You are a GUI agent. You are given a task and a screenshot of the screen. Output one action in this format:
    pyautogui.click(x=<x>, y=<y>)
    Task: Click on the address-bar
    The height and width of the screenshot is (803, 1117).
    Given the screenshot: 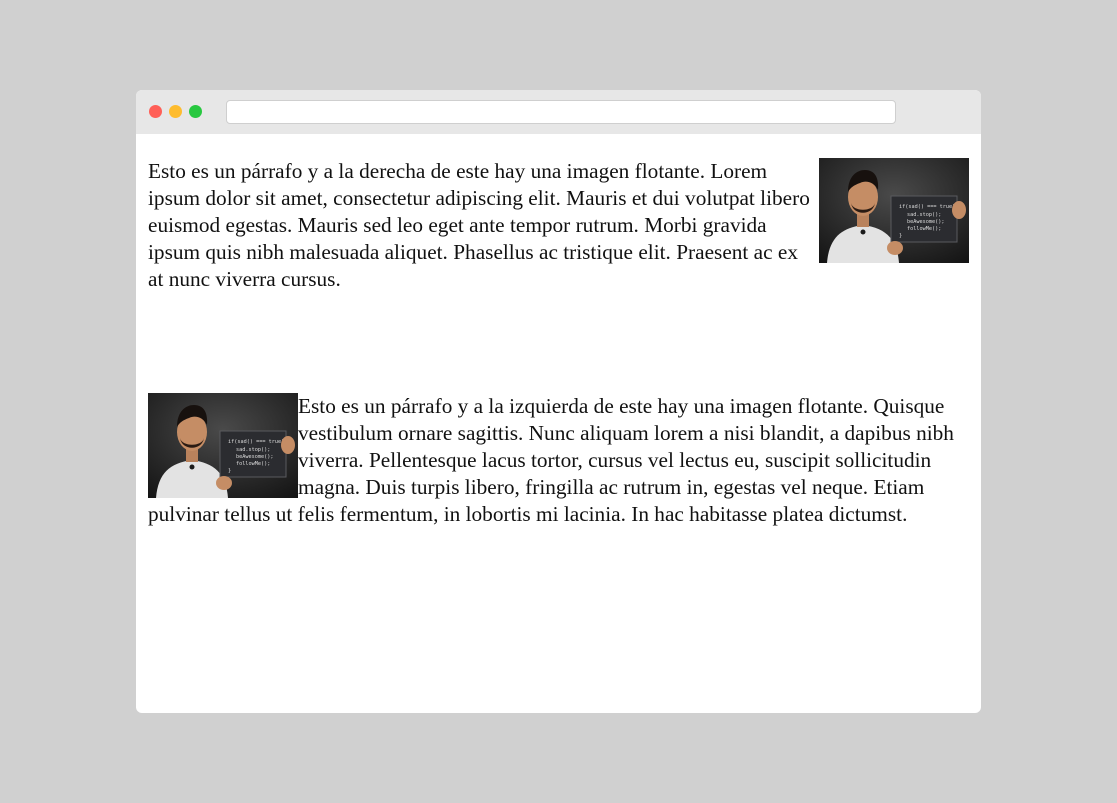 What is the action you would take?
    pyautogui.click(x=561, y=112)
    